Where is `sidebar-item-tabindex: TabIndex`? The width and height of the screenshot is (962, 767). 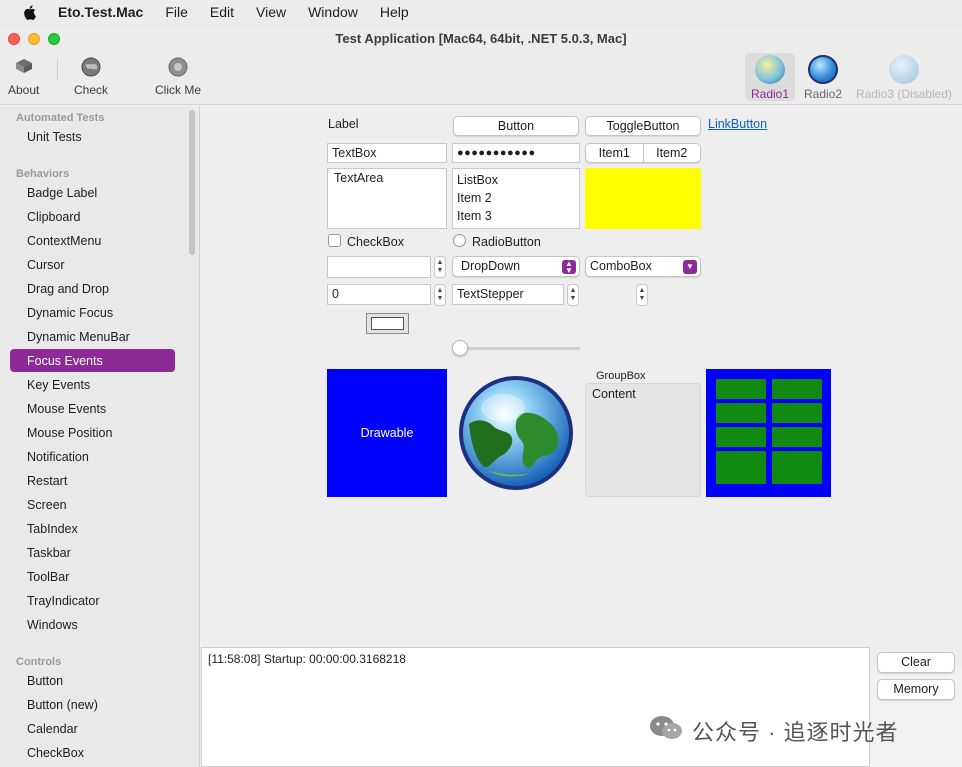 sidebar-item-tabindex: TabIndex is located at coordinates (52, 529).